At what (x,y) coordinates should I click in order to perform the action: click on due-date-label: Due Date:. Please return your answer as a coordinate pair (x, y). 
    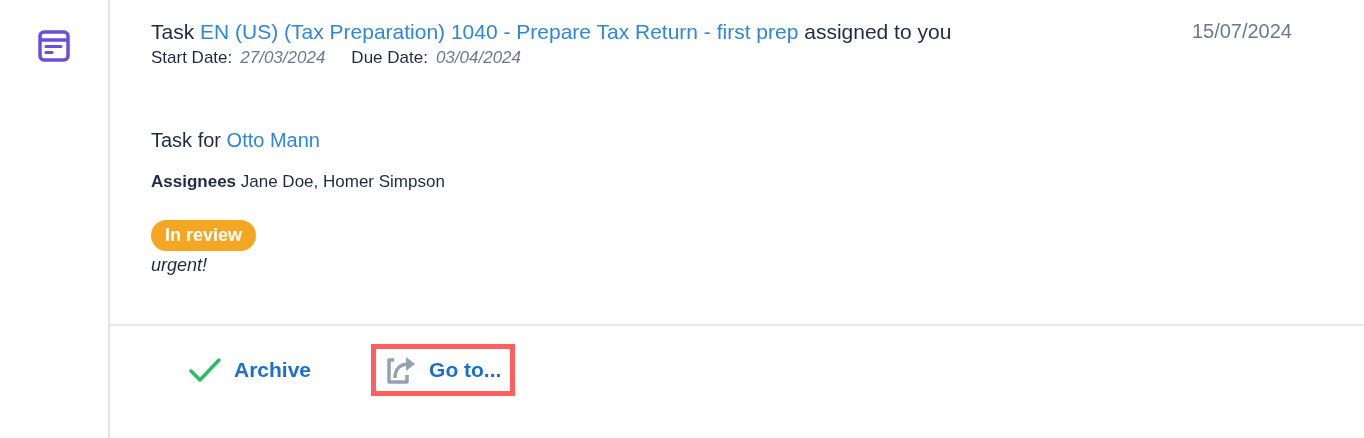
    Looking at the image, I should click on (389, 57).